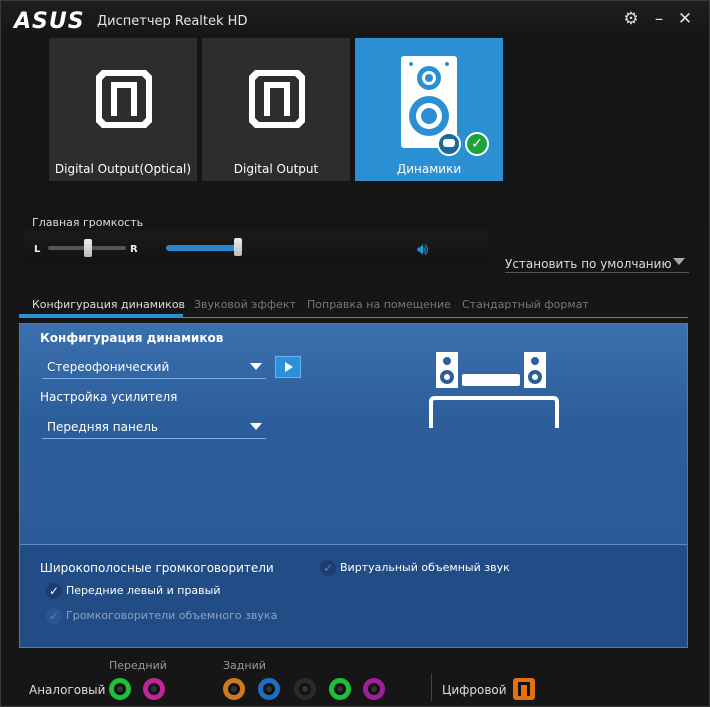  What do you see at coordinates (255, 248) in the screenshot?
I see `volume-panel: L R 🔊︎` at bounding box center [255, 248].